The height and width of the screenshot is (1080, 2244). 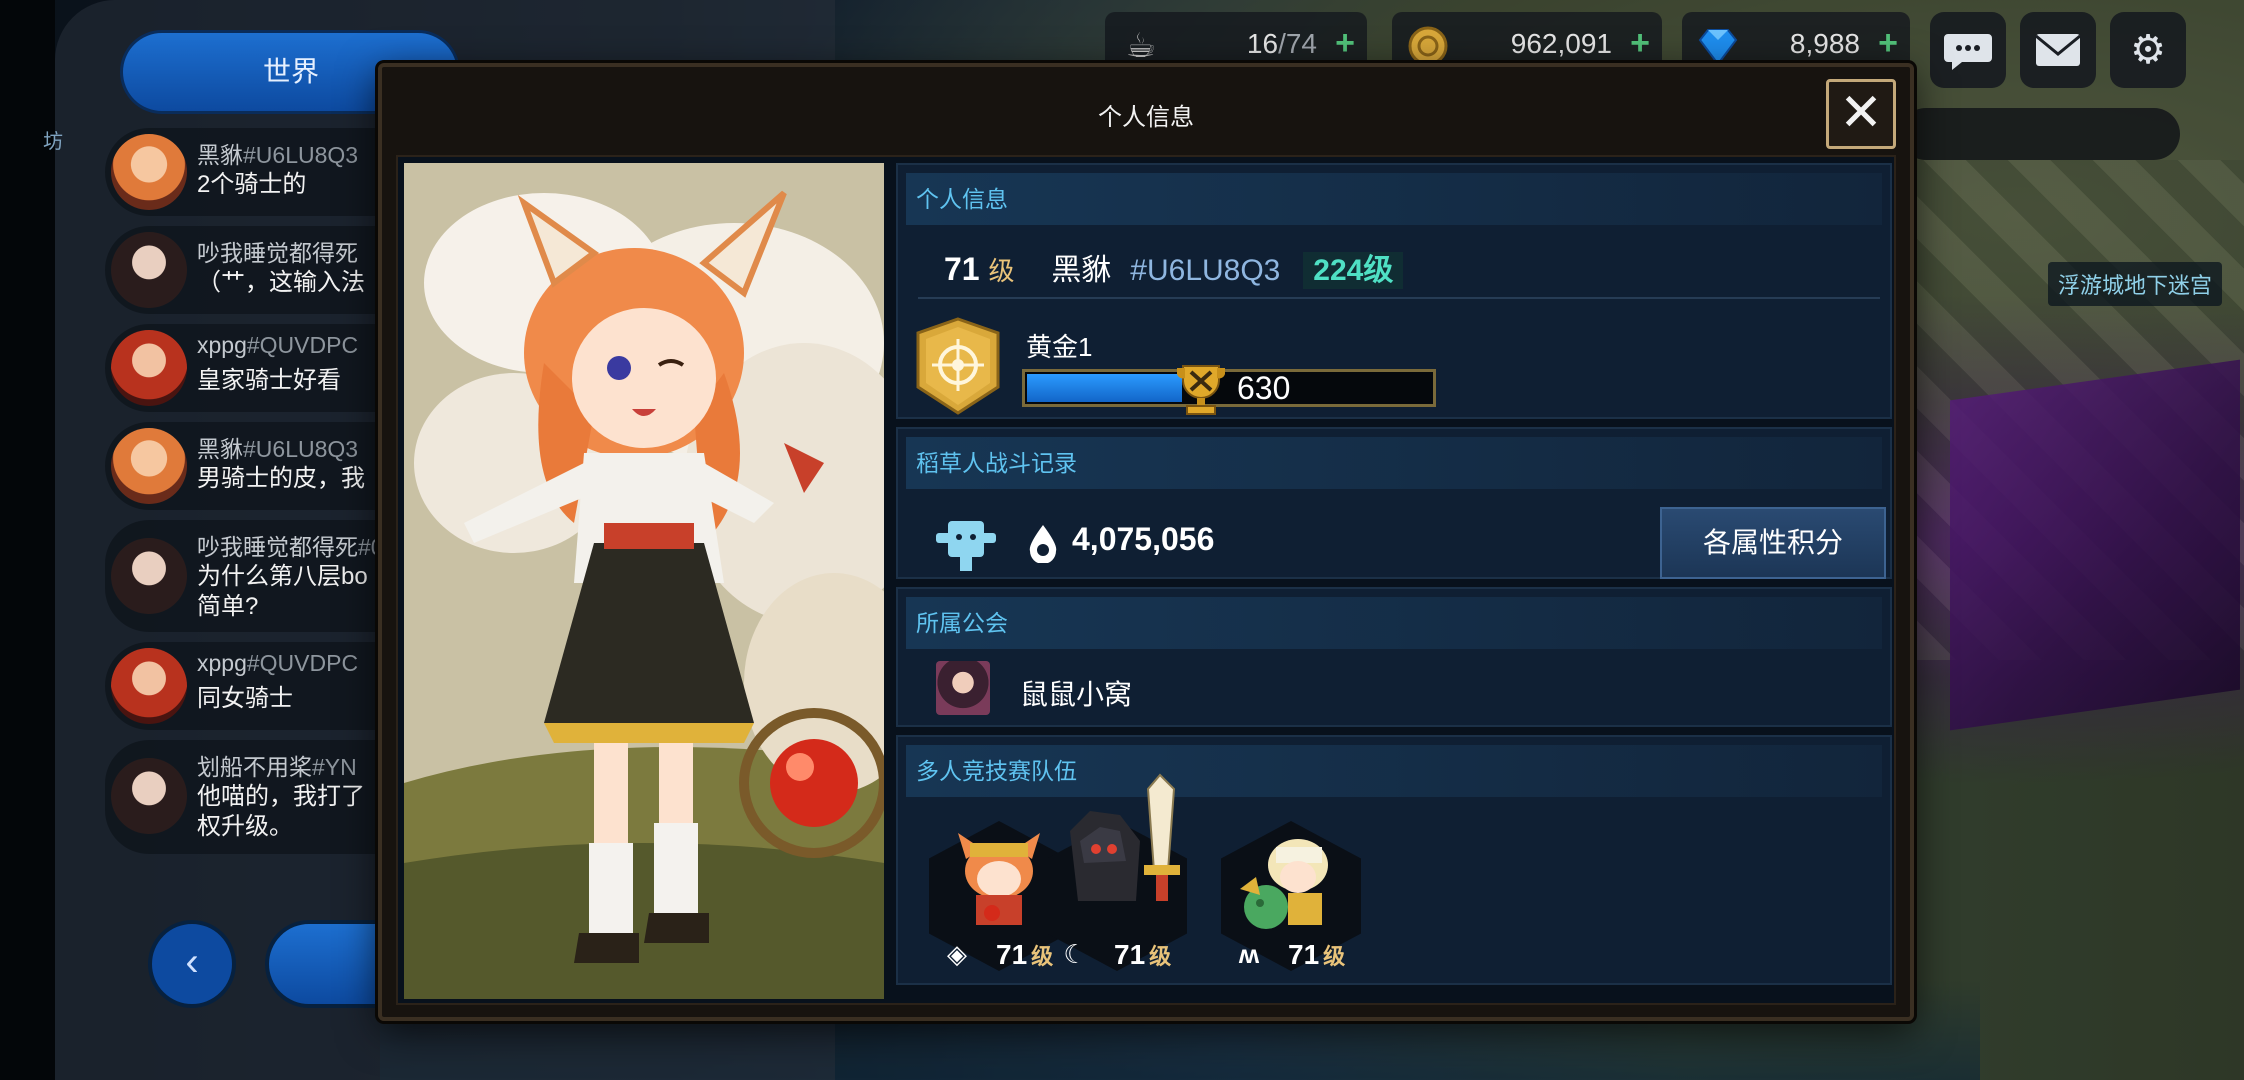 I want to click on level-suffix: 级, so click(x=1001, y=271).